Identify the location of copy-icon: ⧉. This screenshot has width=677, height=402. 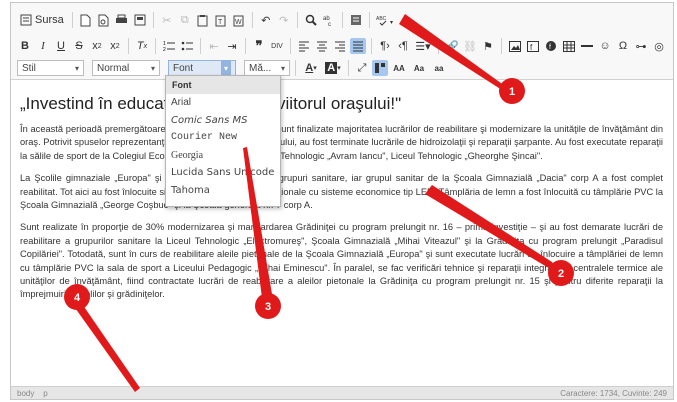
(185, 20).